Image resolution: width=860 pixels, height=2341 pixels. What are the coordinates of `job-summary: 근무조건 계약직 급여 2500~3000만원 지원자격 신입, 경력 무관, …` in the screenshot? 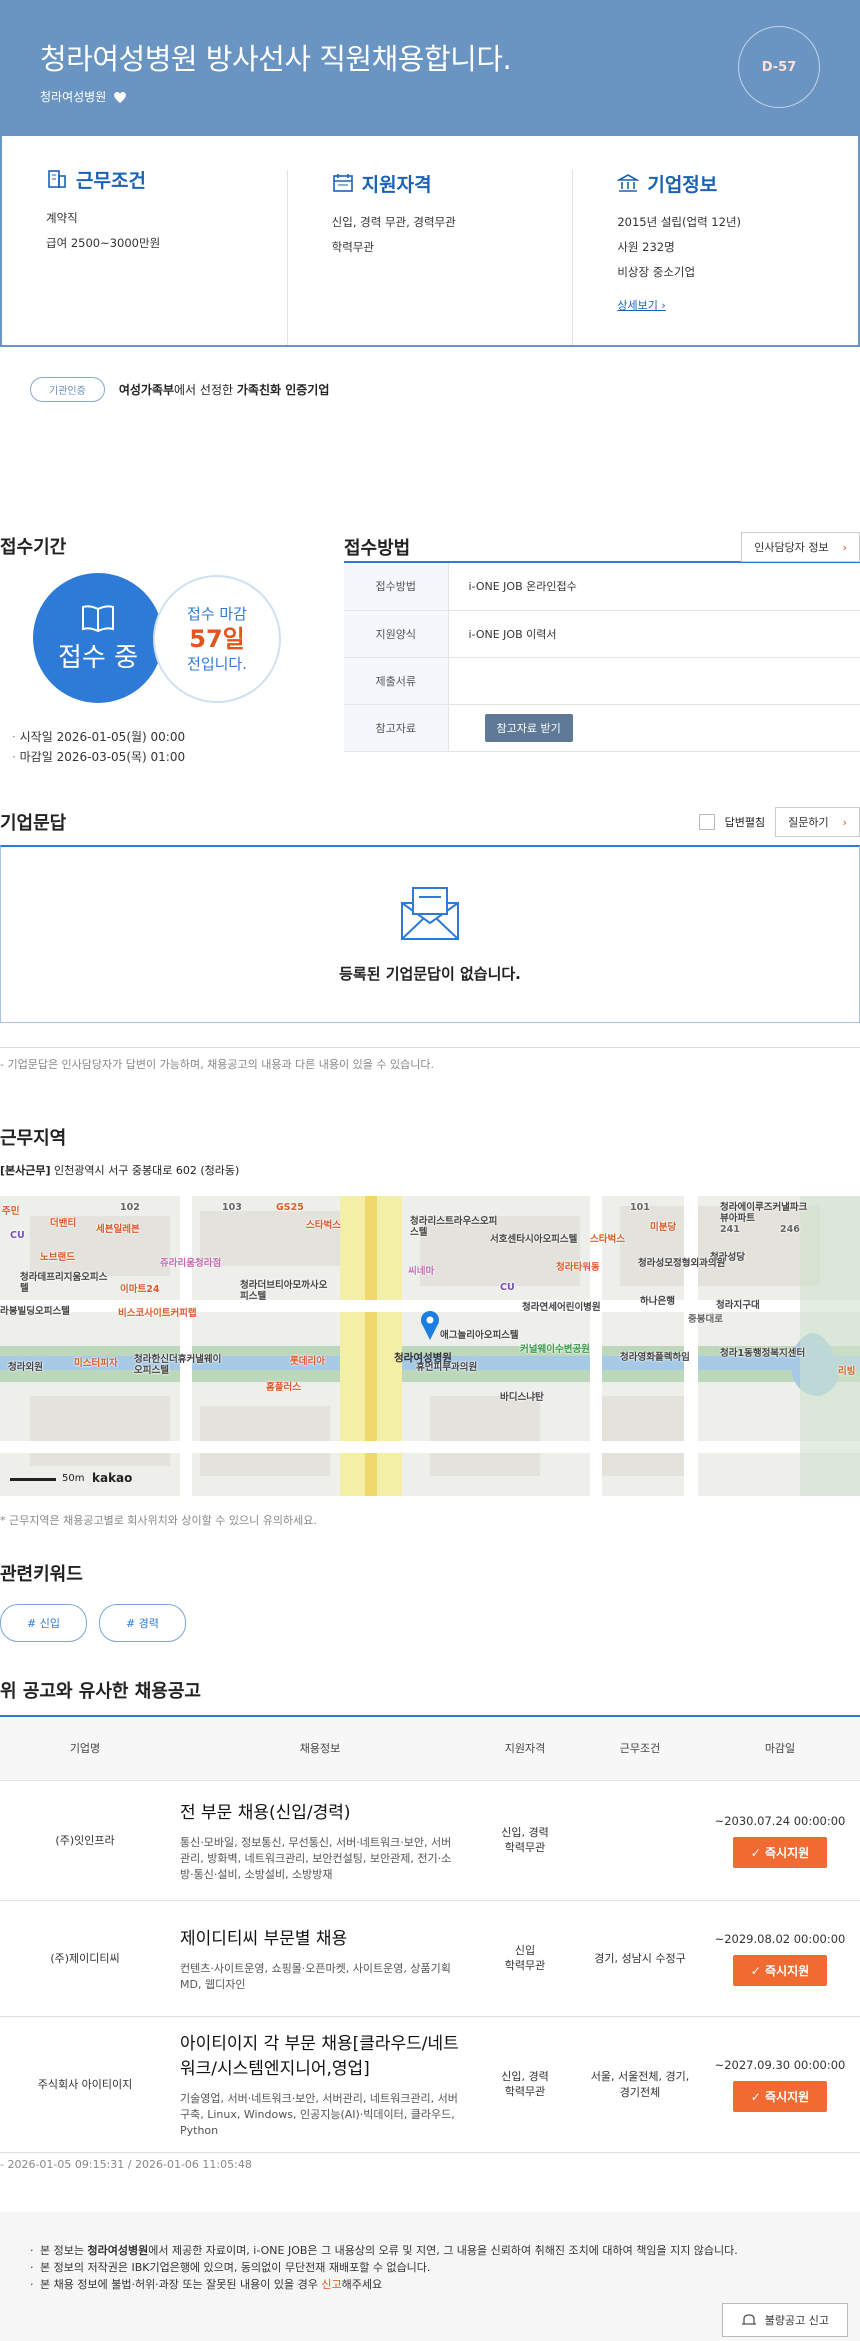 It's located at (430, 241).